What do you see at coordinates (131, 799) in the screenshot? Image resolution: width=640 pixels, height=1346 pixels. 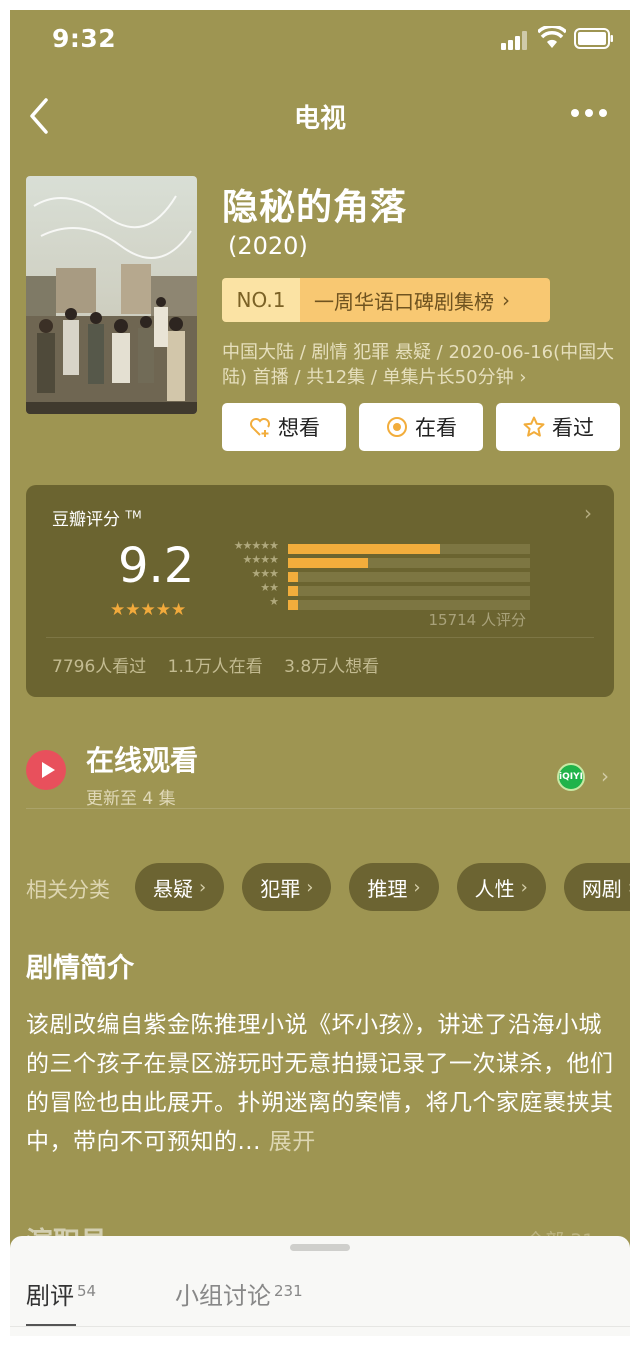 I see `online-watch-subtitle: 更新至 4 集` at bounding box center [131, 799].